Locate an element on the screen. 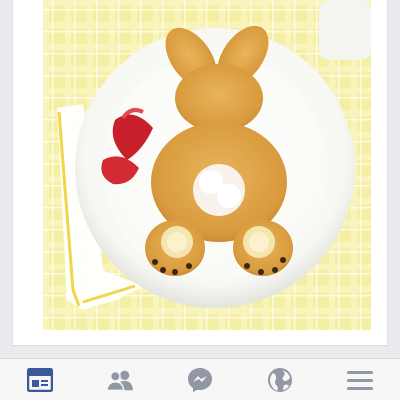  tab-more-menu is located at coordinates (360, 380).